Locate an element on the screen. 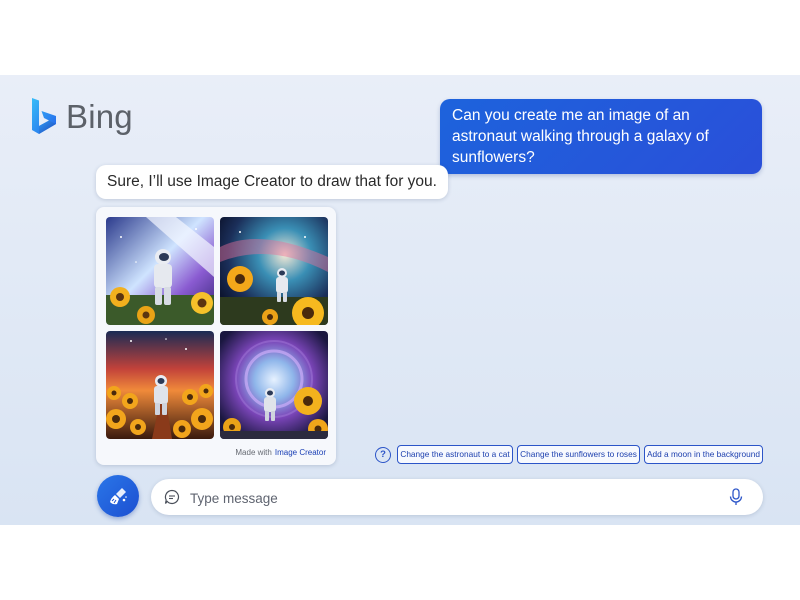 The height and width of the screenshot is (600, 800). credit-prefix: Made with is located at coordinates (253, 452).